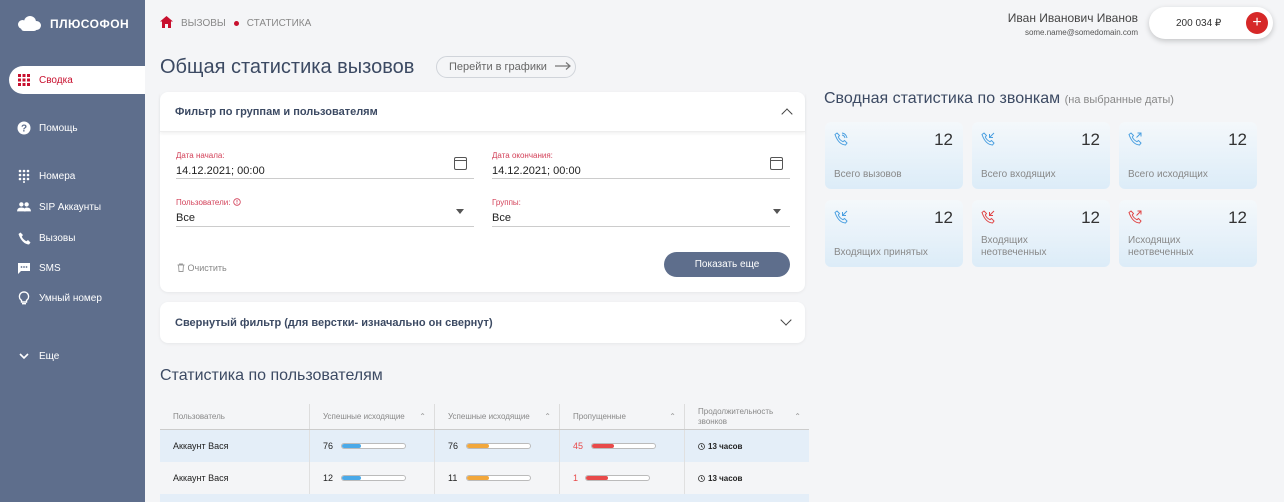 This screenshot has height=502, width=1284. What do you see at coordinates (372, 416) in the screenshot?
I see `column-header-success-out-1: Успешные исходящие ⌃` at bounding box center [372, 416].